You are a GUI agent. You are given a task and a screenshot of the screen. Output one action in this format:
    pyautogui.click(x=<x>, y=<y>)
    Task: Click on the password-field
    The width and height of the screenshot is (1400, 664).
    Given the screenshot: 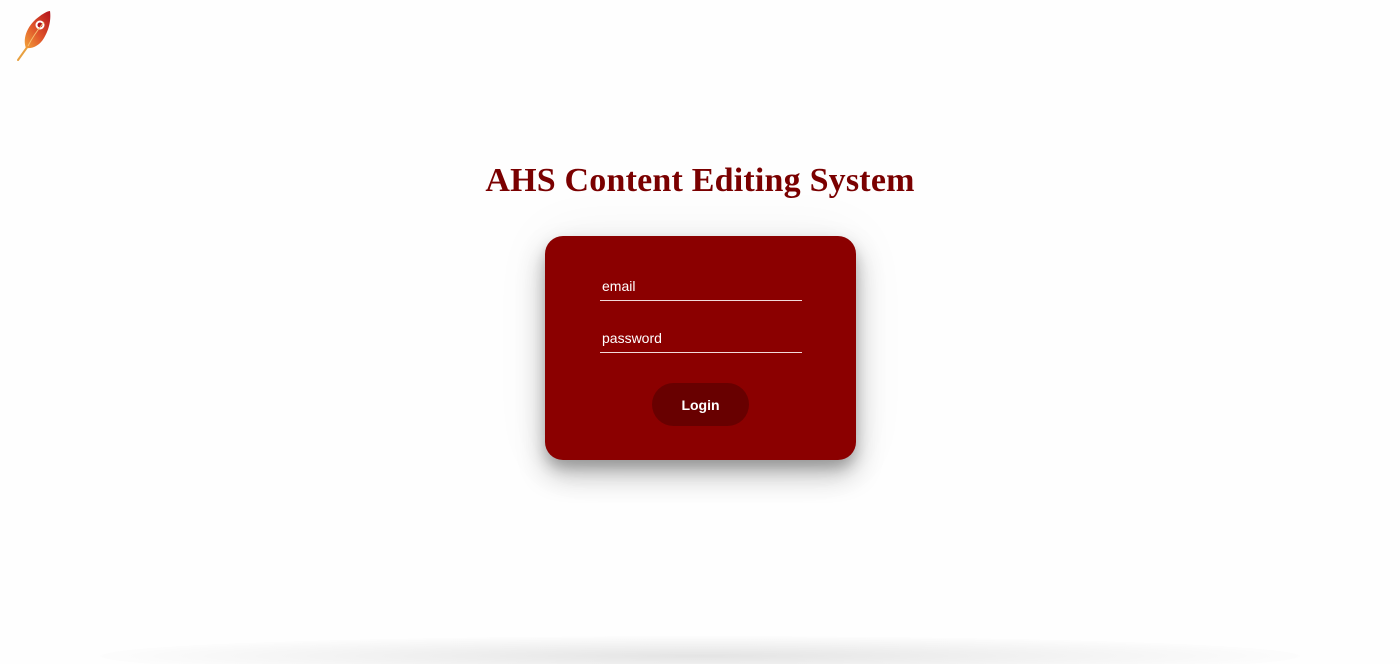 What is the action you would take?
    pyautogui.click(x=701, y=338)
    